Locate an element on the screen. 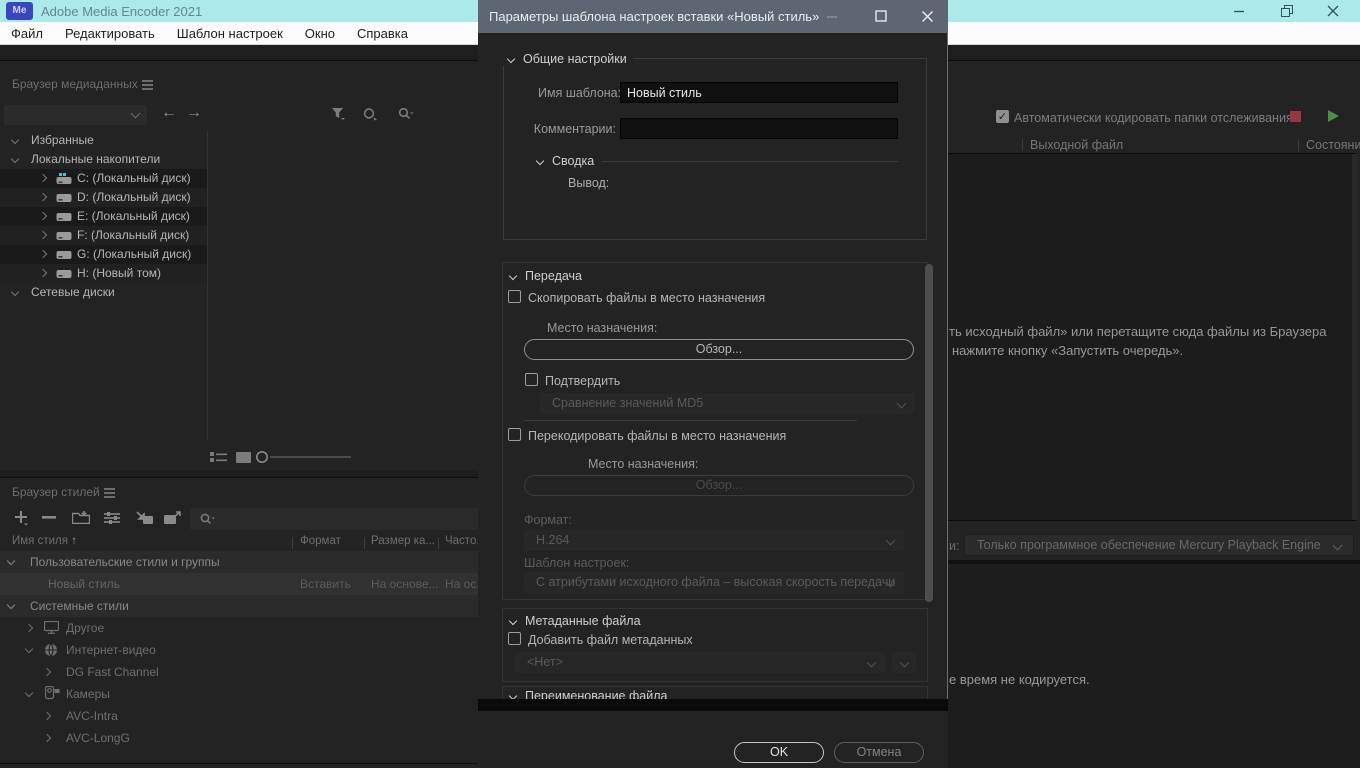 The width and height of the screenshot is (1360, 768). format-dropdown: H.264 is located at coordinates (714, 540).